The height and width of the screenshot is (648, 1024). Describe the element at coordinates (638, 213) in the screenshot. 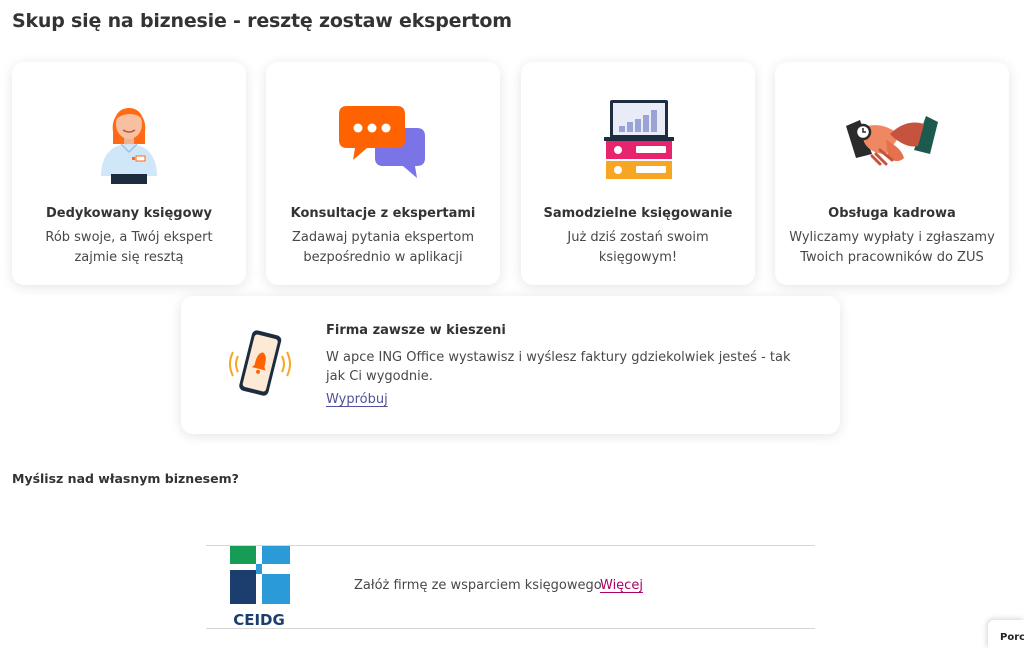

I see `card-title: Samodzielne księgowanie` at that location.